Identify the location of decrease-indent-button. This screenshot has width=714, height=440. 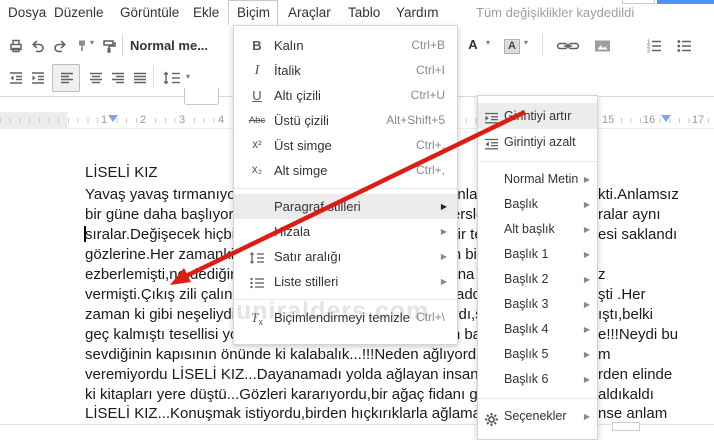
(16, 78).